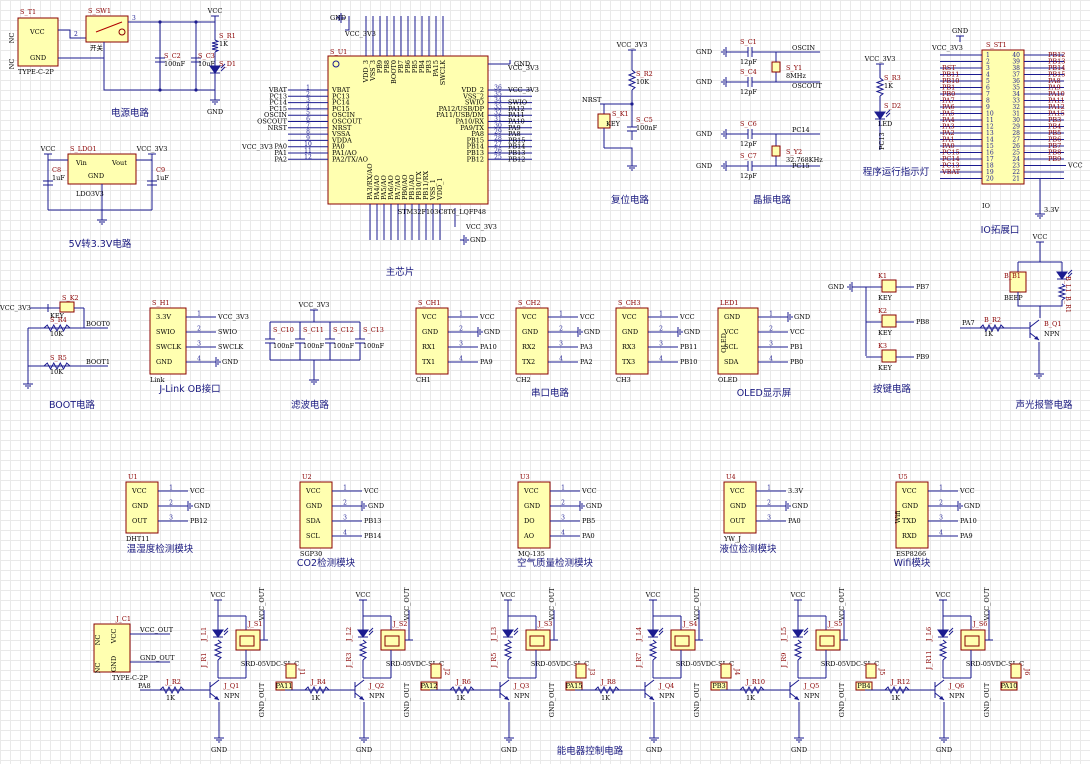  What do you see at coordinates (559, 515) in the screenshot?
I see `sensor-module-3: U3 VCC 1 VCC GND 2 GND DO 3 PB5 AO 4 PA0 MQ-135` at bounding box center [559, 515].